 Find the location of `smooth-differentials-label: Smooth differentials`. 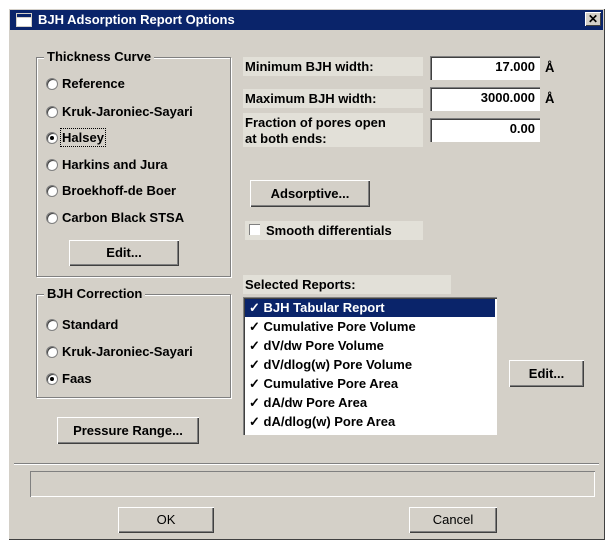

smooth-differentials-label: Smooth differentials is located at coordinates (329, 230).